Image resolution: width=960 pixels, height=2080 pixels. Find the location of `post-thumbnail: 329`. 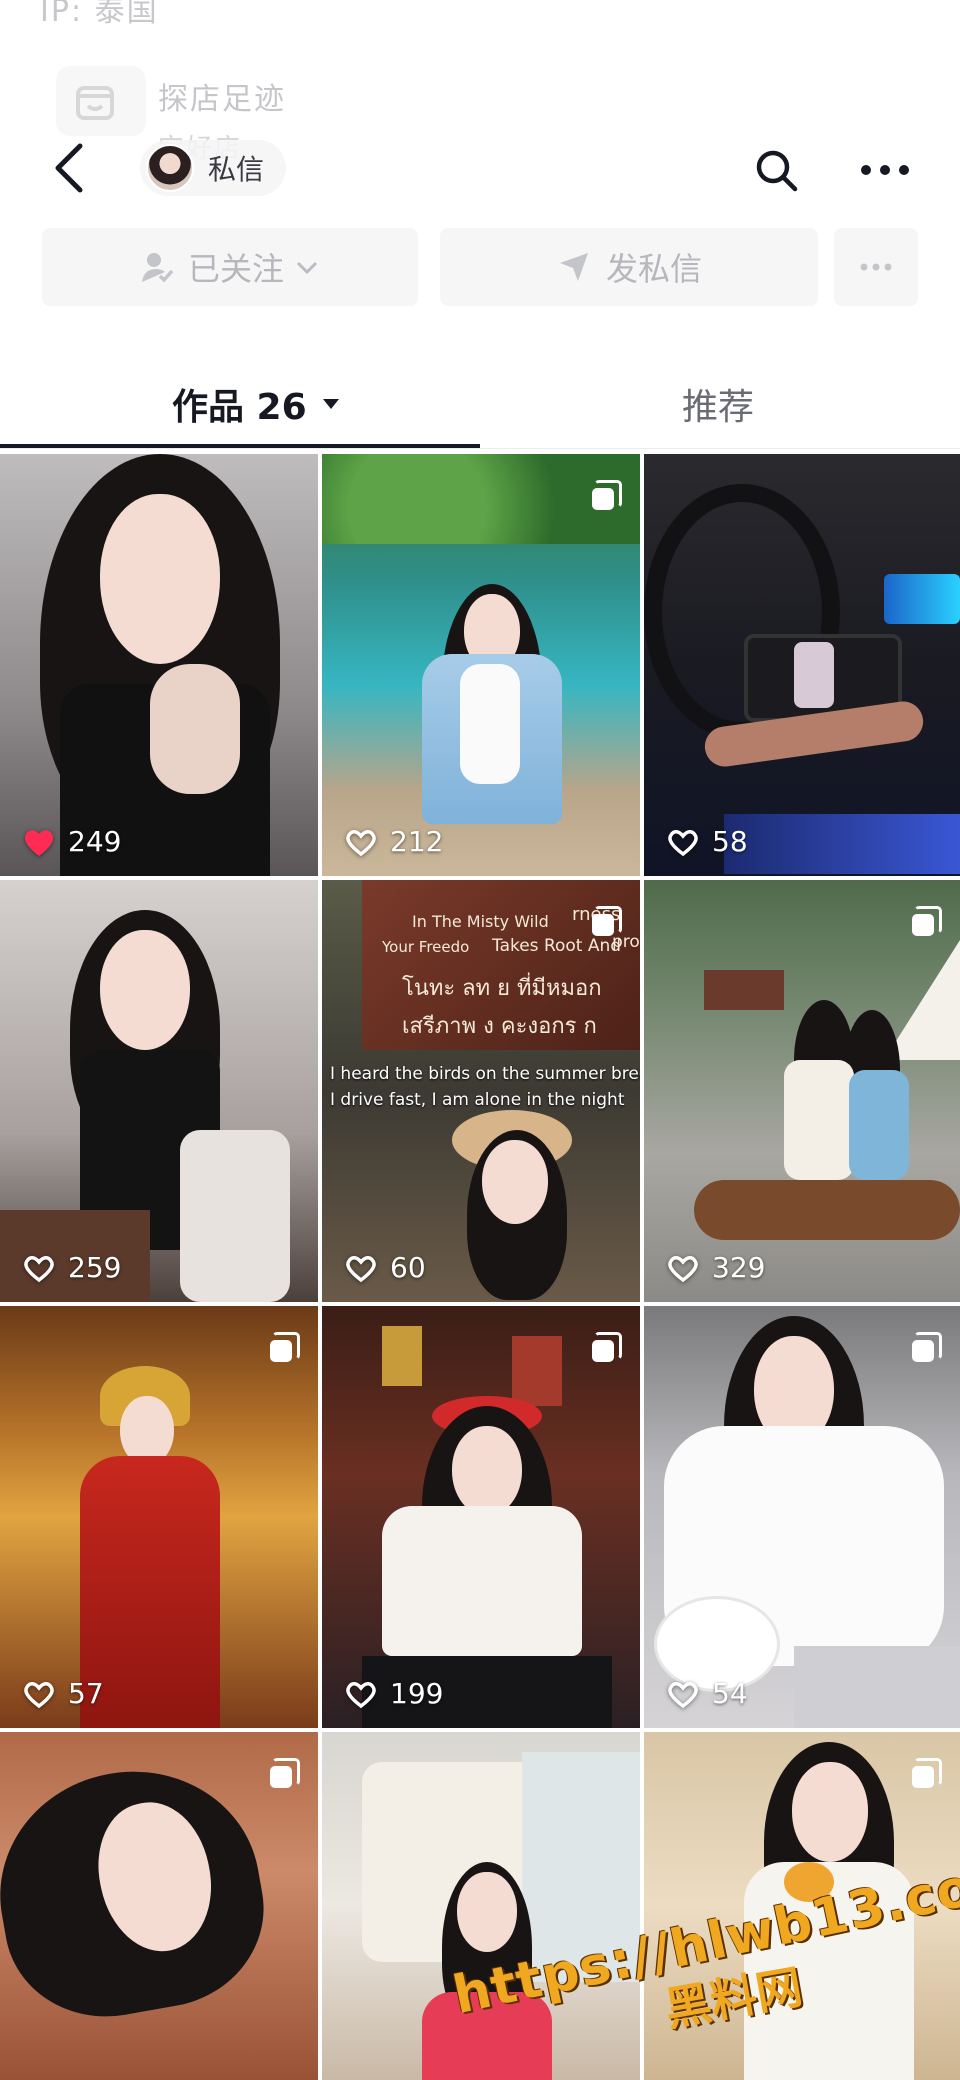

post-thumbnail: 329 is located at coordinates (802, 1091).